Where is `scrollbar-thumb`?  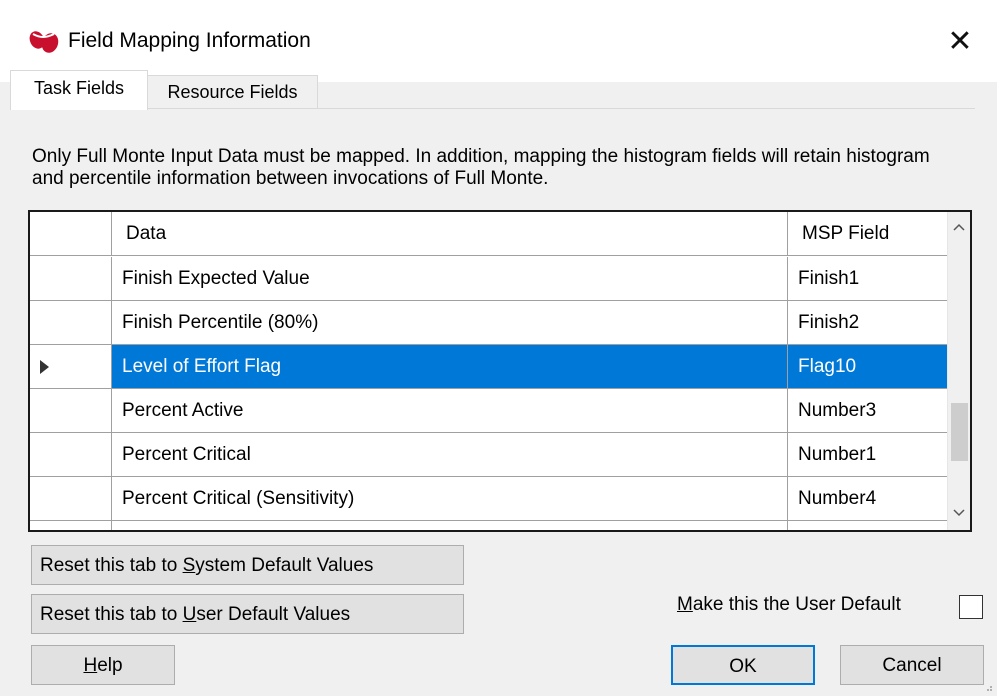
scrollbar-thumb is located at coordinates (959, 432).